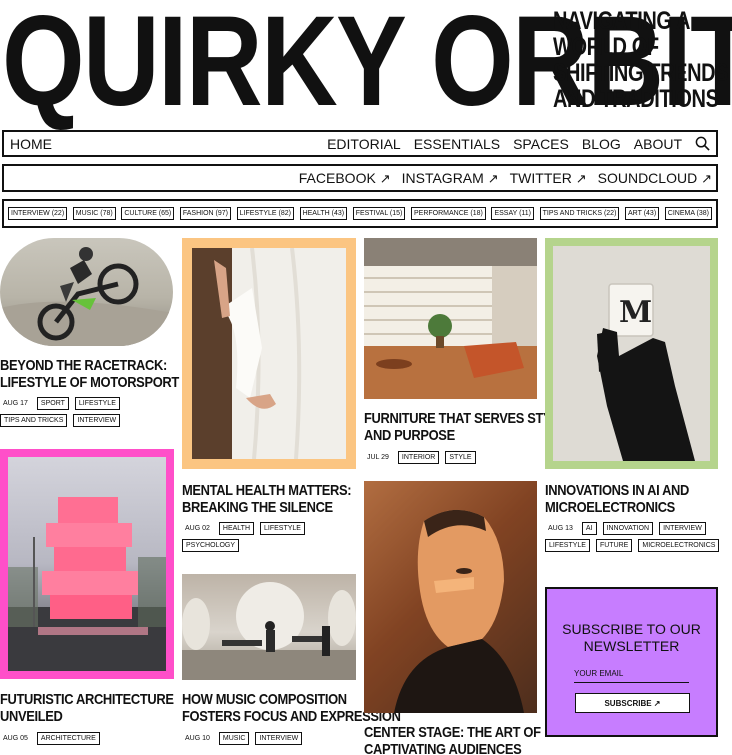 Image resolution: width=732 pixels, height=755 pixels. What do you see at coordinates (86, 296) in the screenshot?
I see `motorbike-rider-illustration` at bounding box center [86, 296].